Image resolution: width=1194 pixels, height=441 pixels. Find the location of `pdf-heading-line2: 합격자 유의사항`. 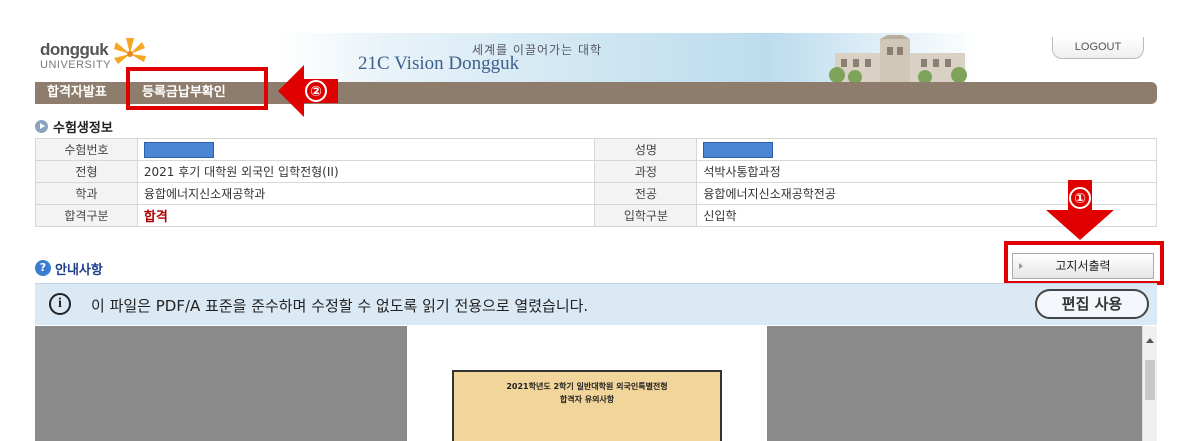

pdf-heading-line2: 합격자 유의사항 is located at coordinates (587, 399).